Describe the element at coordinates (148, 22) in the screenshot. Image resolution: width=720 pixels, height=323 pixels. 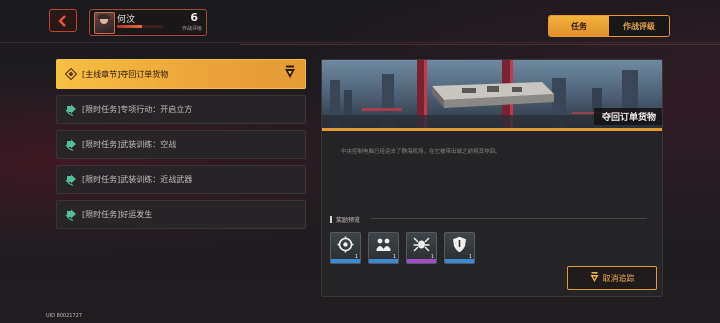
I see `player-card: 何汶 6 作战评级` at that location.